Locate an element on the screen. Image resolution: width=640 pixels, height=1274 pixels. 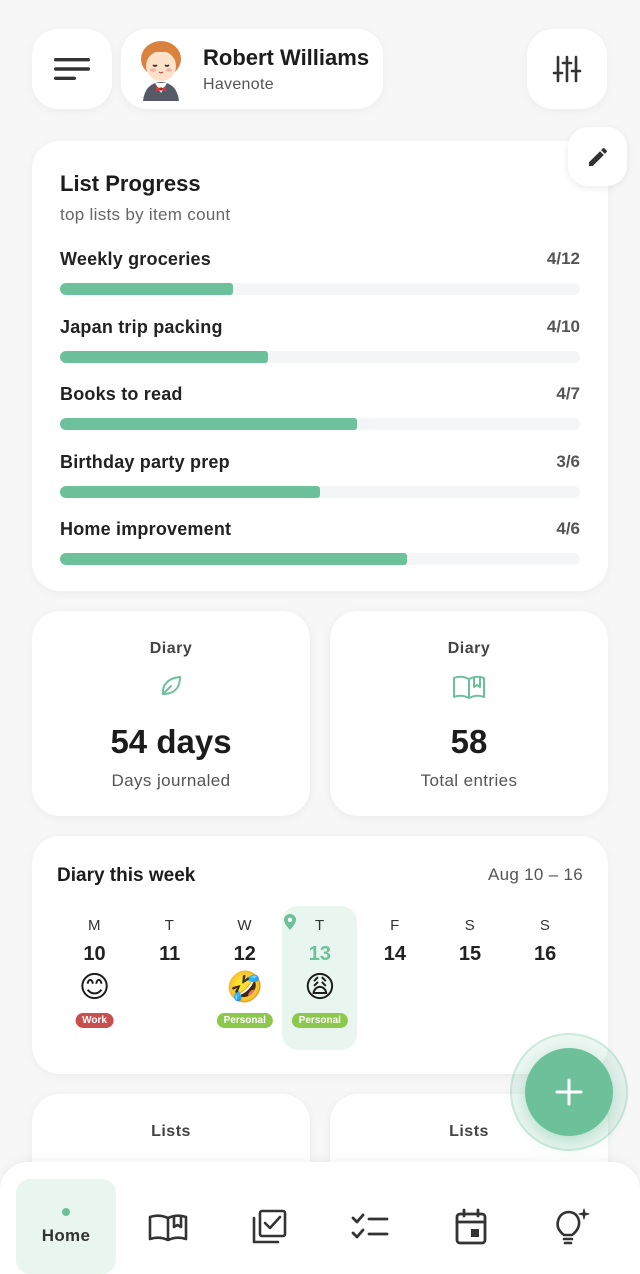
week-day-10: M 10 😊 Work is located at coordinates (94, 981).